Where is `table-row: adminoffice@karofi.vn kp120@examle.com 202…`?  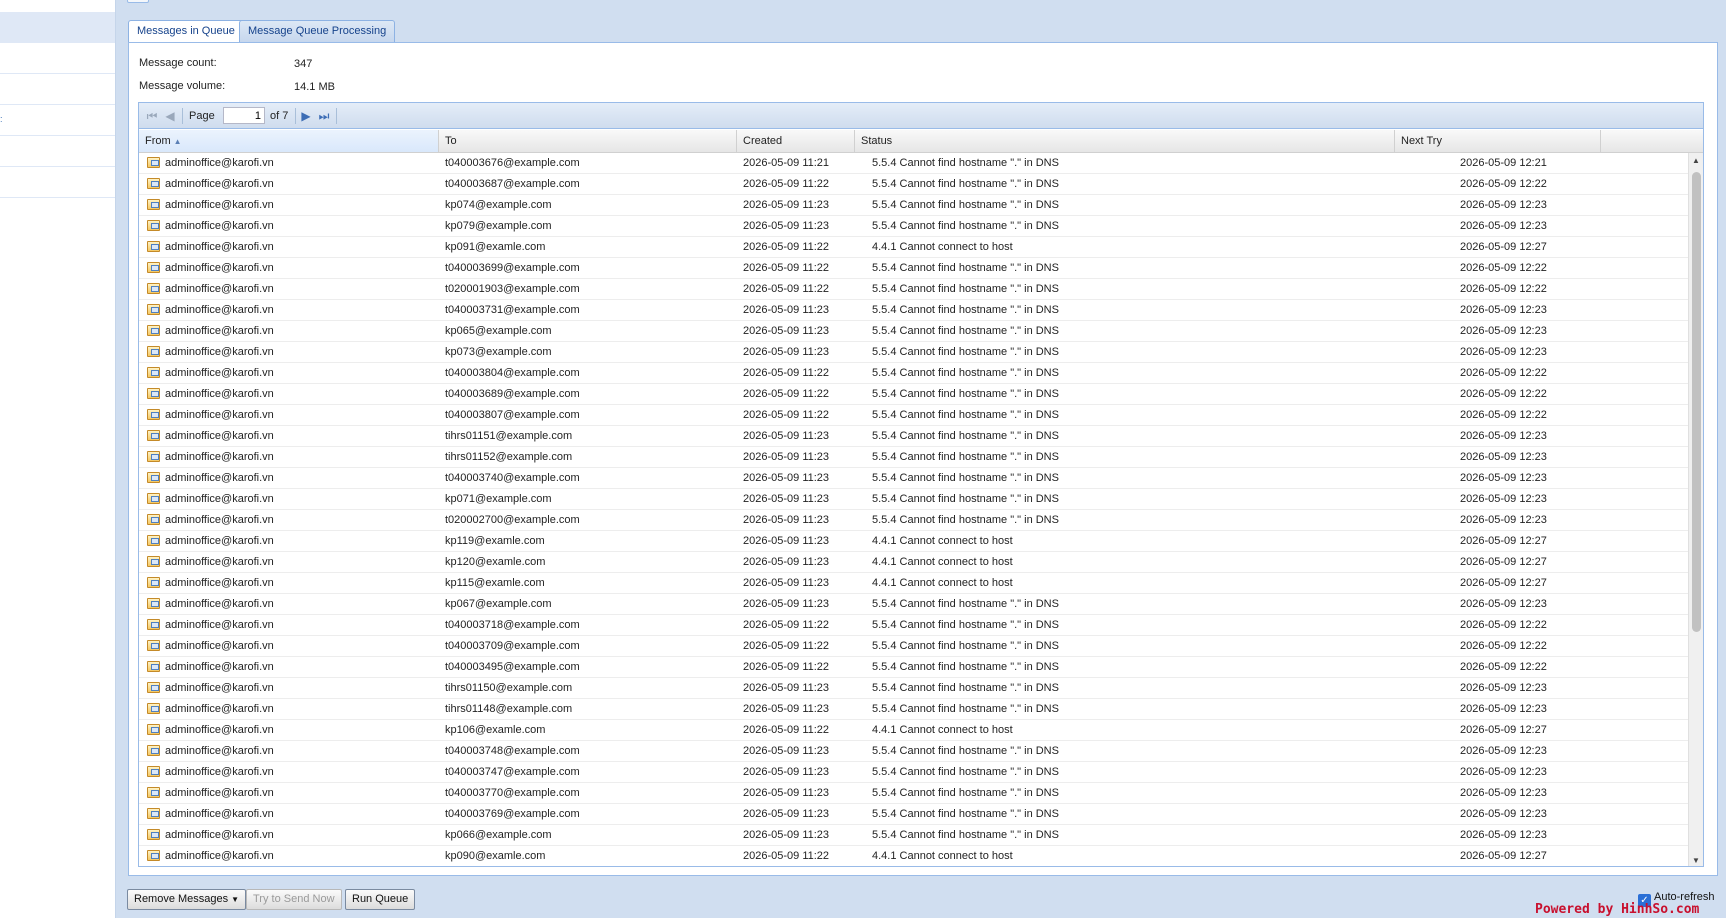 table-row: adminoffice@karofi.vn kp120@examle.com 202… is located at coordinates (914, 562).